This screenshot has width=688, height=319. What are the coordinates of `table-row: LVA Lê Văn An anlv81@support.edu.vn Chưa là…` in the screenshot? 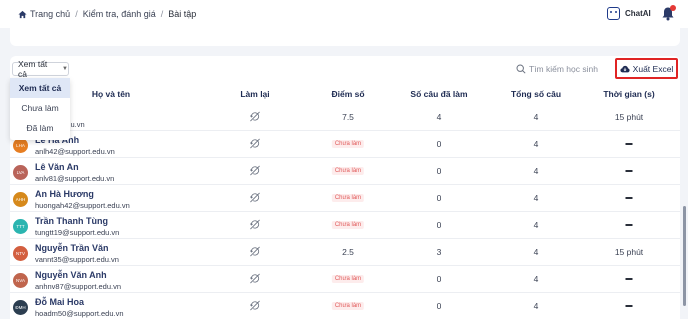 It's located at (345, 171).